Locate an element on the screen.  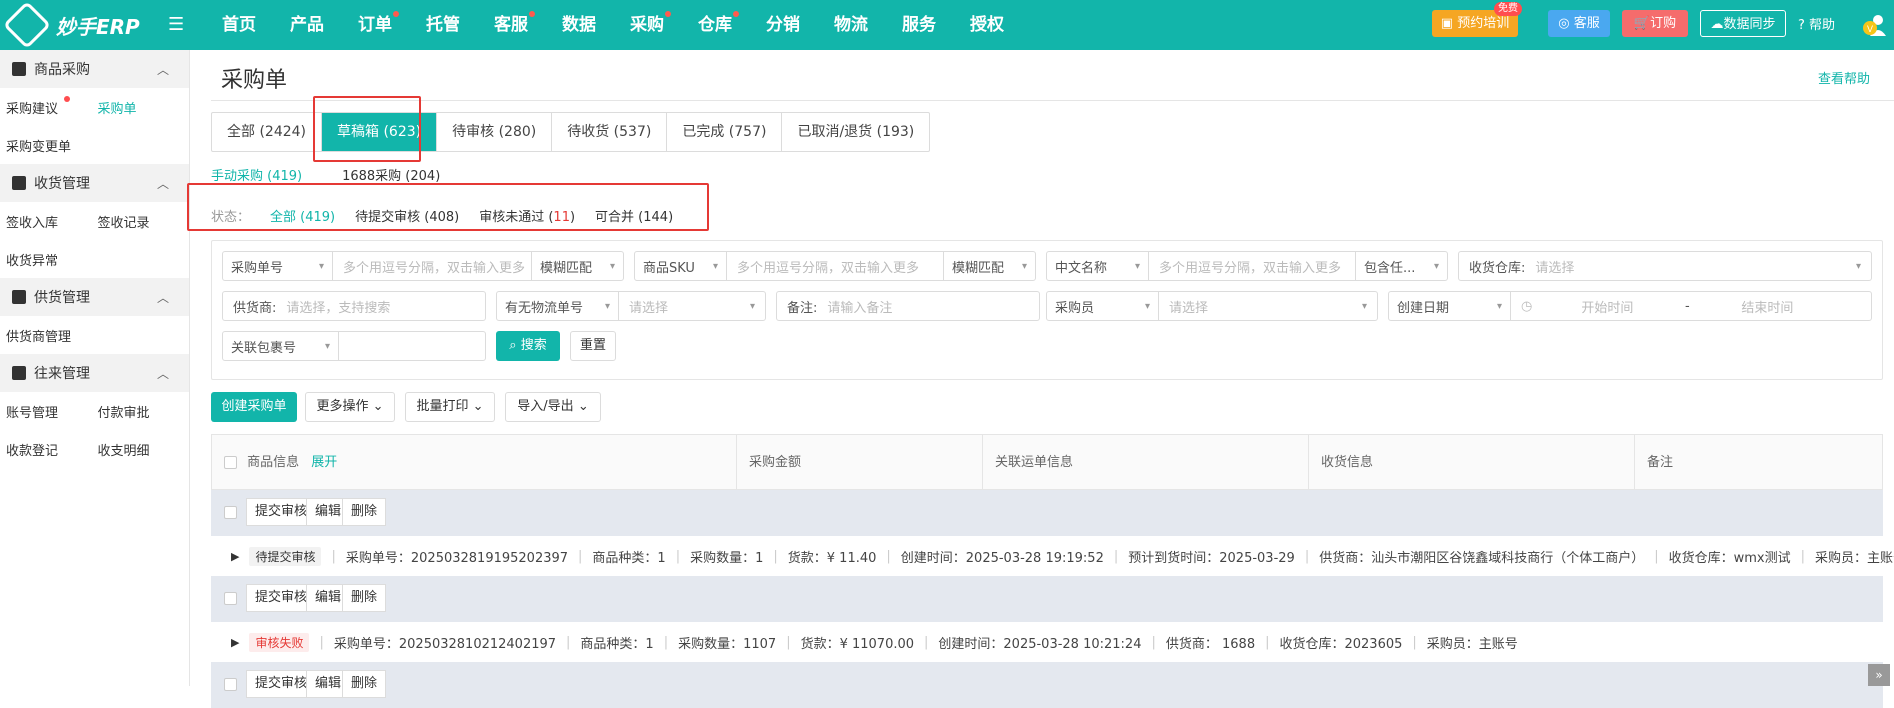
order-field: 商品种类：1 is located at coordinates (617, 644).